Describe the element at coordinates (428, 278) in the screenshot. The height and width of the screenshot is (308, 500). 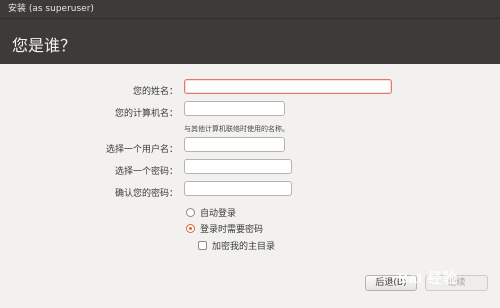
I see `watermark-logo: Bai 经验` at that location.